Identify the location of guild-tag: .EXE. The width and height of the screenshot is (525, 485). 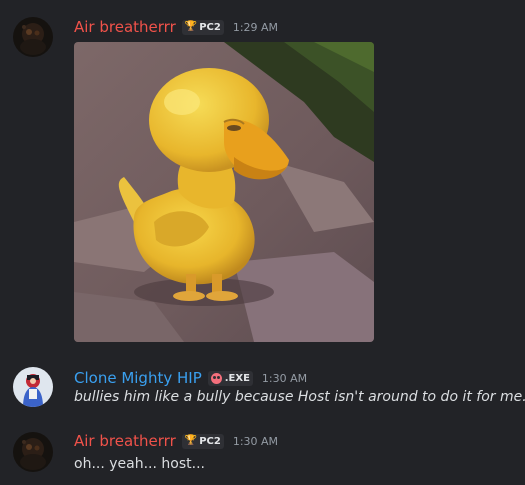
(230, 378).